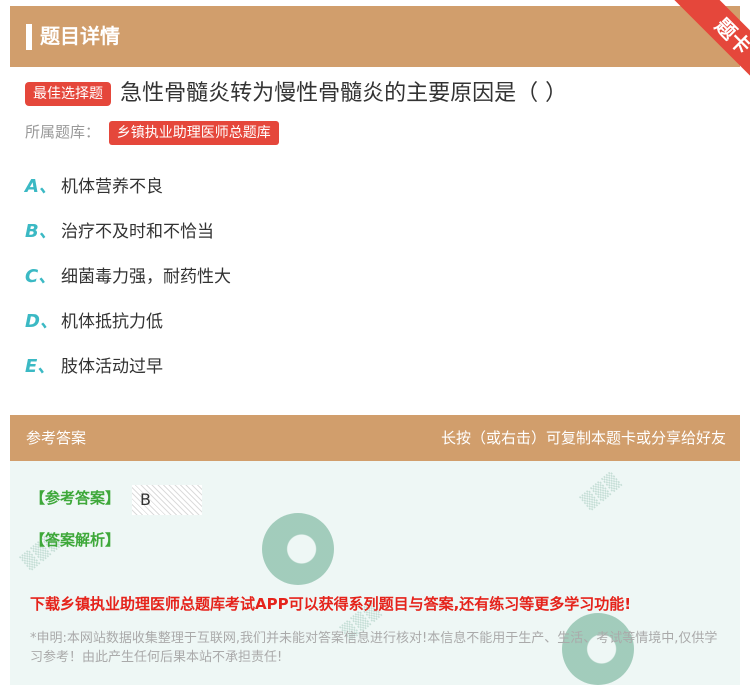  Describe the element at coordinates (112, 322) in the screenshot. I see `option-text: 机体抵抗力低` at that location.